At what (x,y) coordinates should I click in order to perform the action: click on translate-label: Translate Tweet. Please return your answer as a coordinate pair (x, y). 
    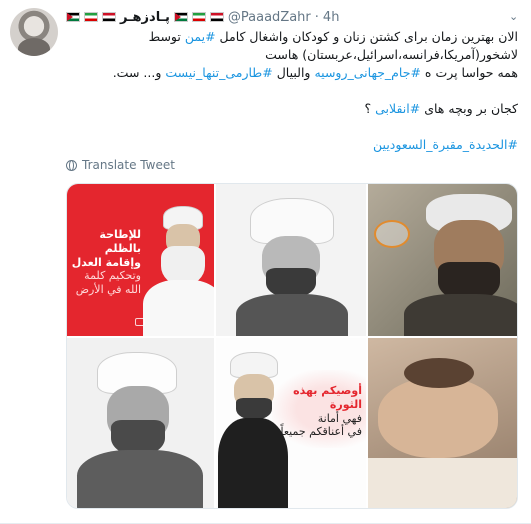
    Looking at the image, I should click on (128, 165).